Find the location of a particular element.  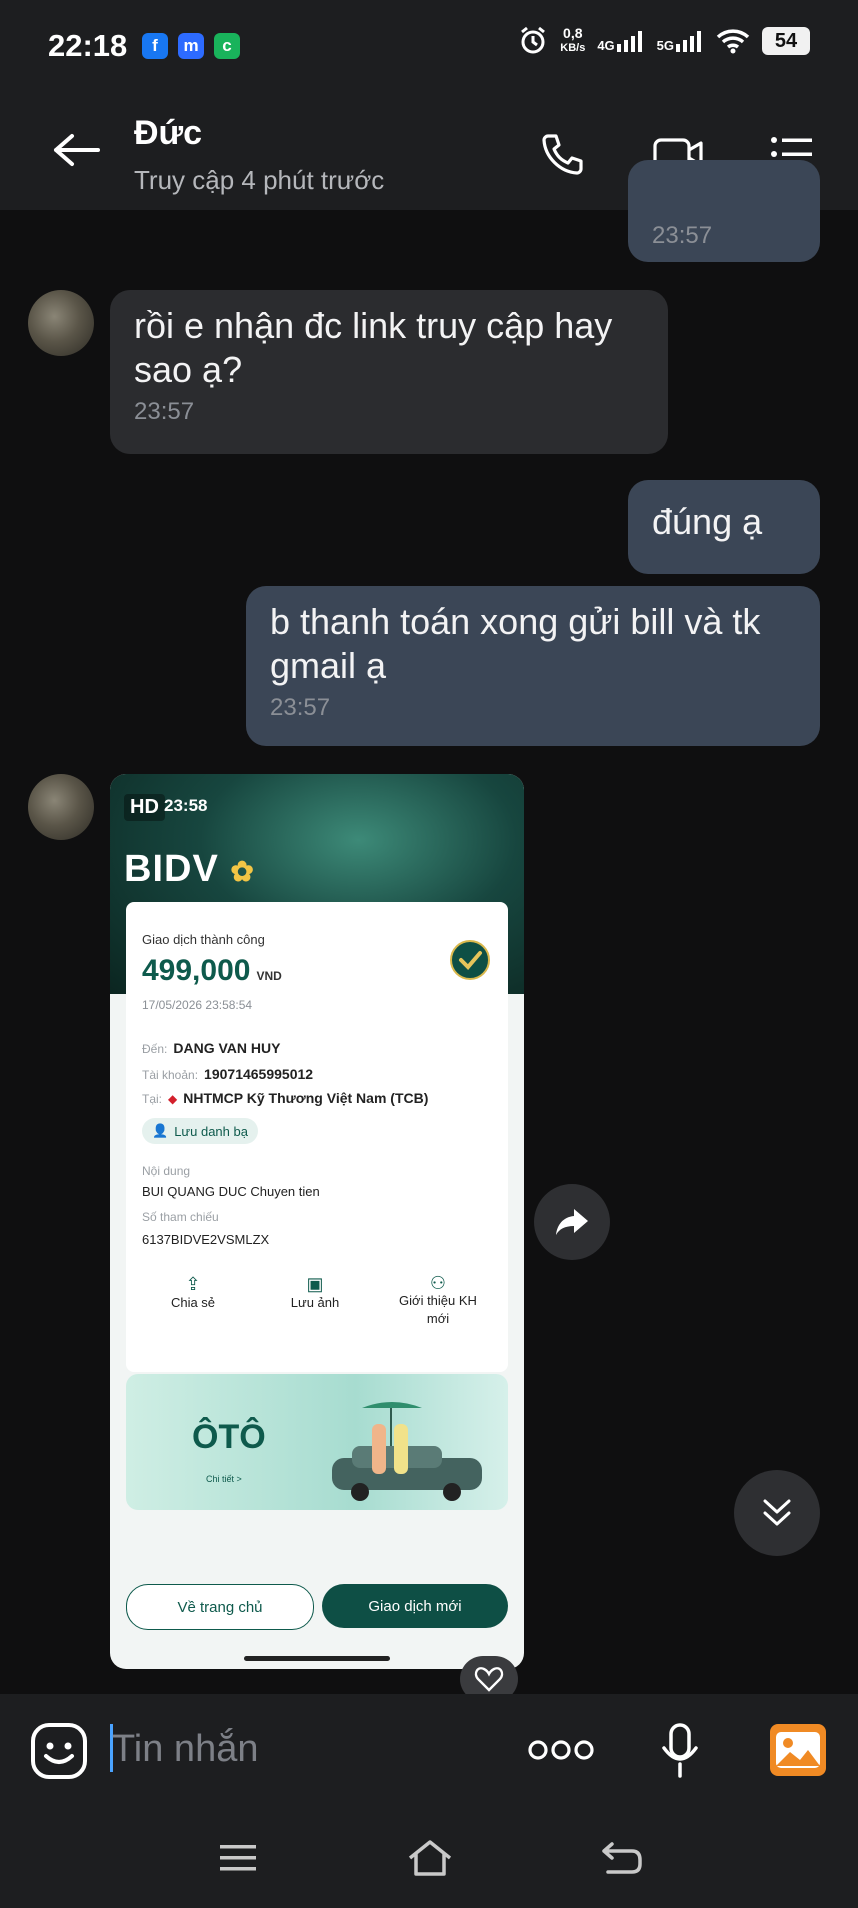

signal-4g: 4G is located at coordinates (620, 41).